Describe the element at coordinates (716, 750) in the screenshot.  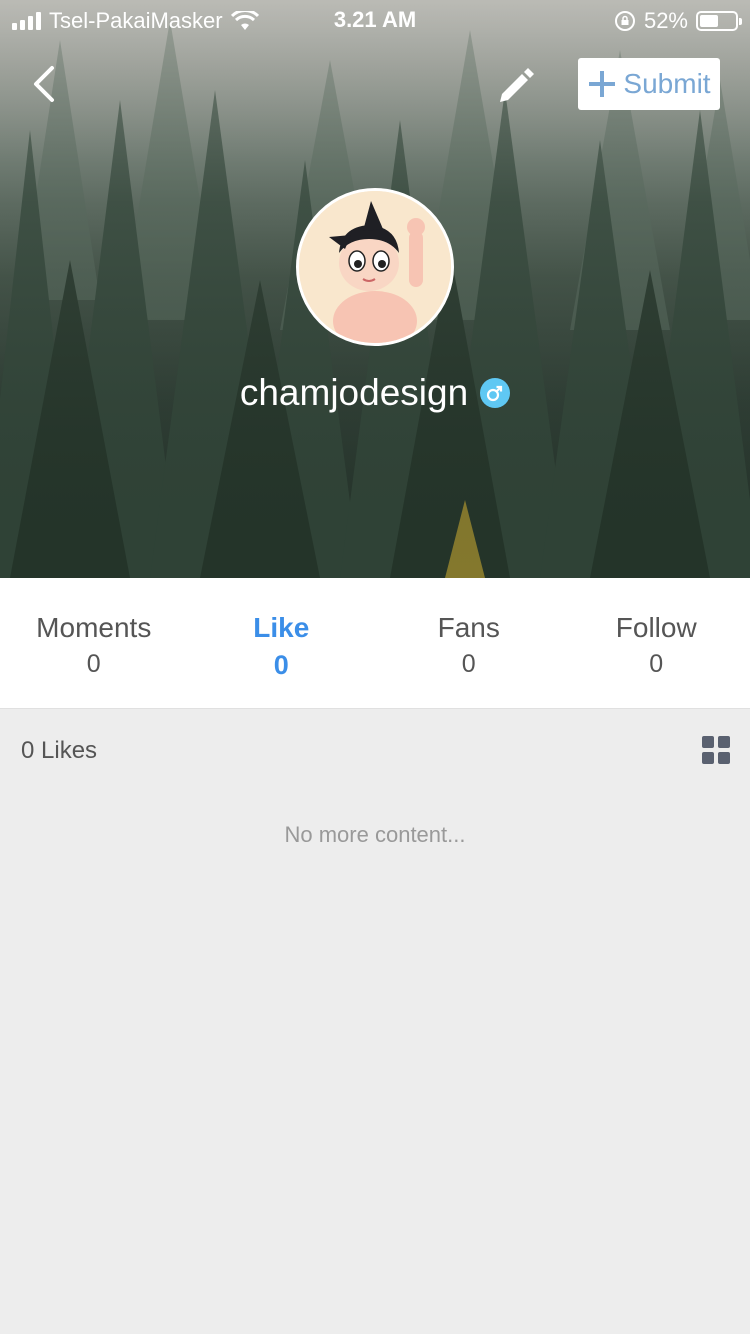
I see `grid-view-icon` at that location.